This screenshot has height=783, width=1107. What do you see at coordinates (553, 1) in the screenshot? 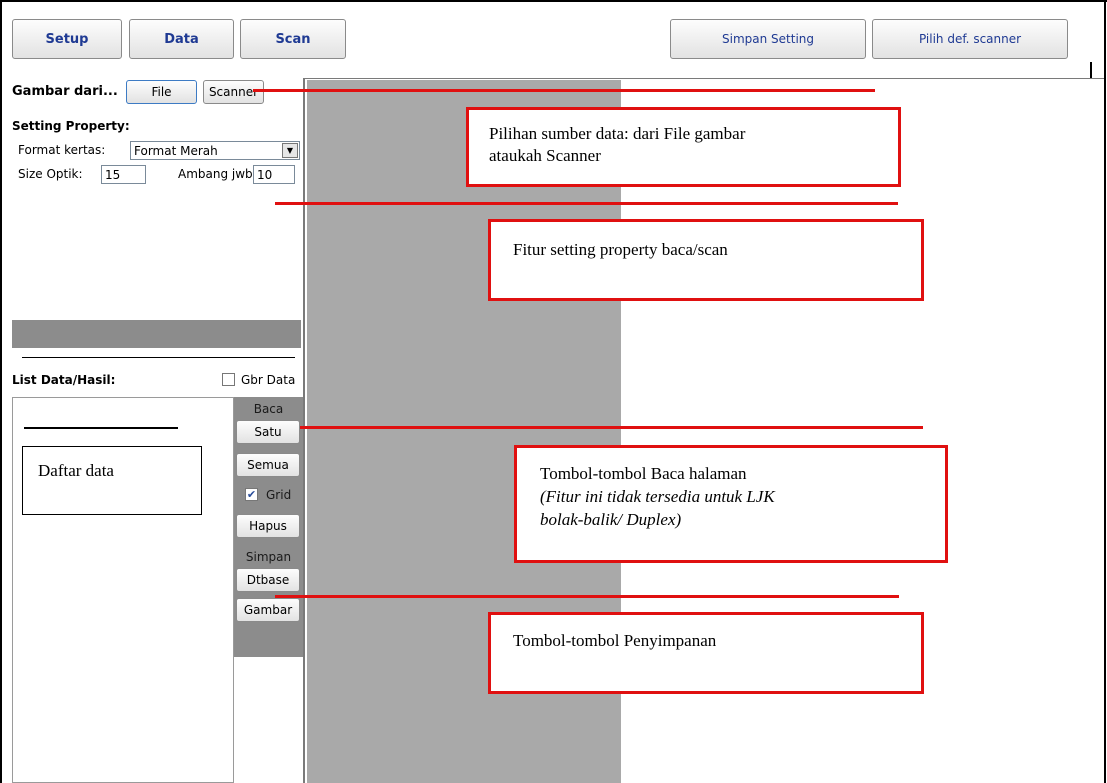
I see `frame-top-line` at bounding box center [553, 1].